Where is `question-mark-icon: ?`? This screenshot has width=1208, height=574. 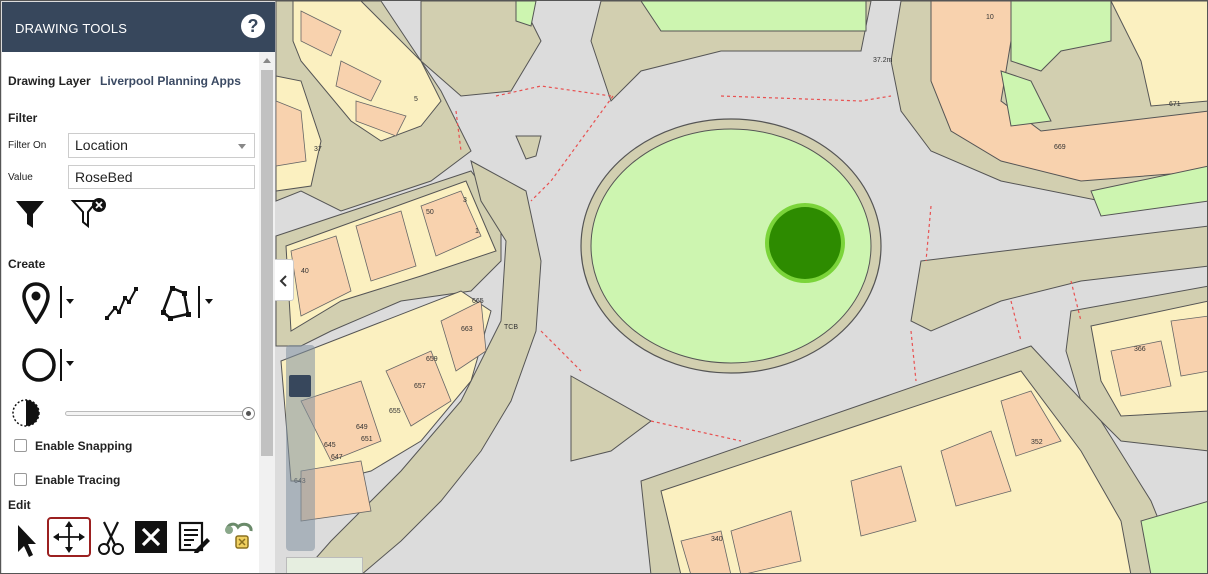
question-mark-icon: ? is located at coordinates (253, 26).